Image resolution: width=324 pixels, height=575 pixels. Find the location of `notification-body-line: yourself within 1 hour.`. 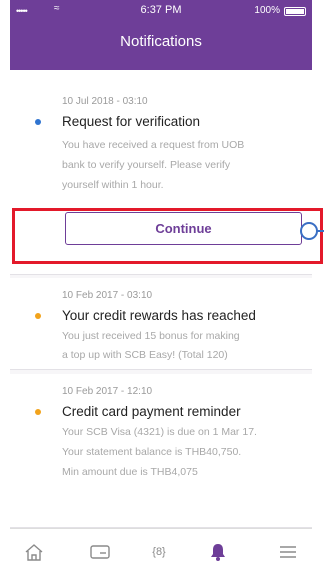

notification-body-line: yourself within 1 hour. is located at coordinates (113, 185).